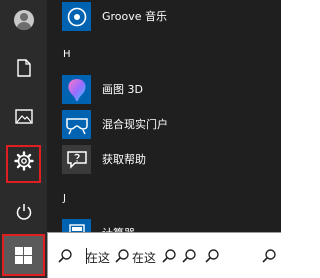  I want to click on app-label: 画图 3D, so click(122, 89).